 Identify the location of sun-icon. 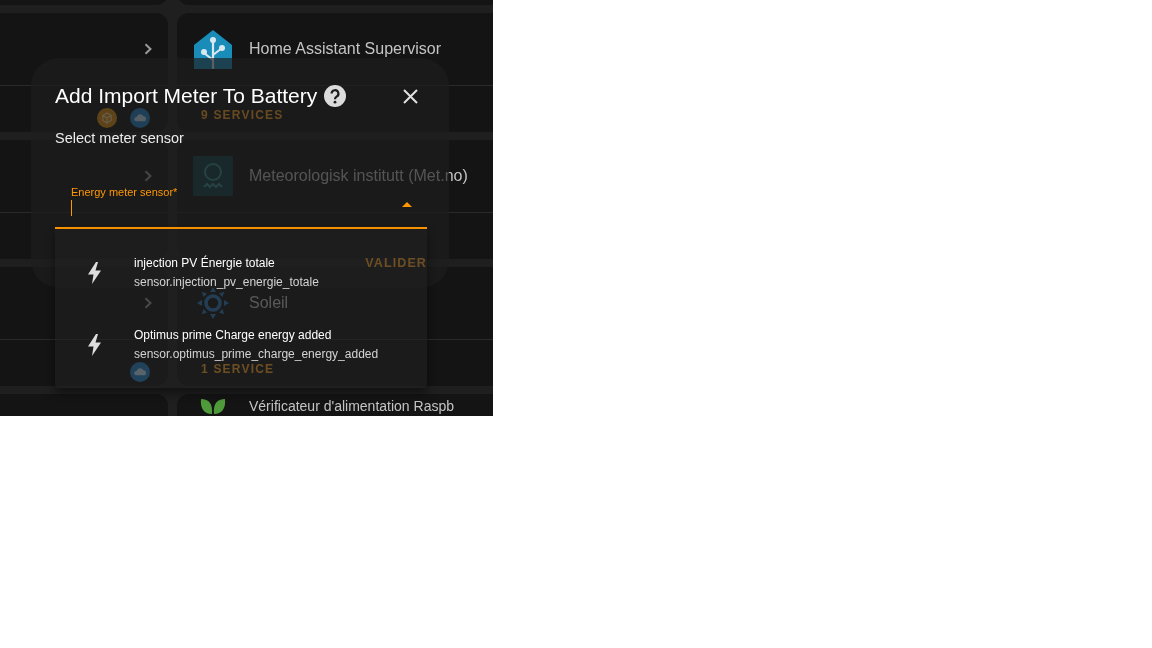
(213, 303).